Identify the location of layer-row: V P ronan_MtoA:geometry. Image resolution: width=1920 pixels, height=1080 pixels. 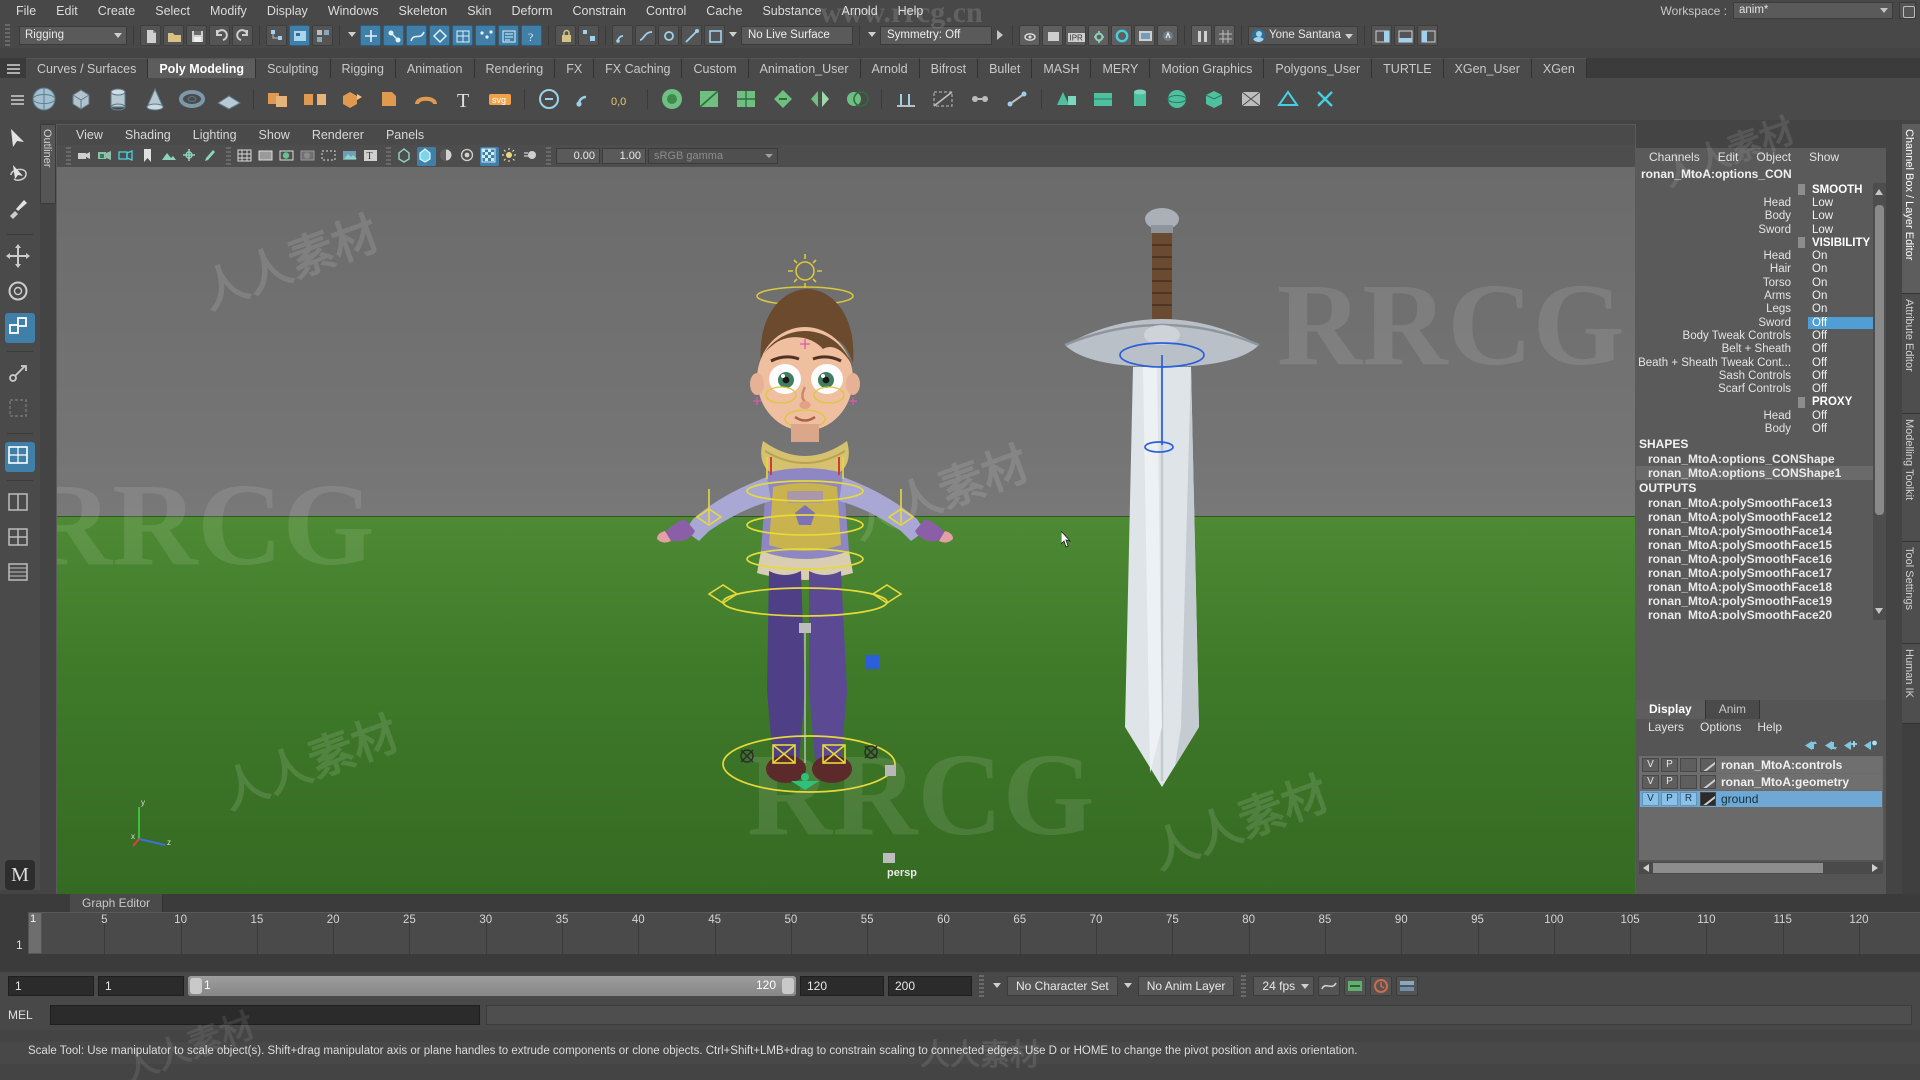
(1761, 782).